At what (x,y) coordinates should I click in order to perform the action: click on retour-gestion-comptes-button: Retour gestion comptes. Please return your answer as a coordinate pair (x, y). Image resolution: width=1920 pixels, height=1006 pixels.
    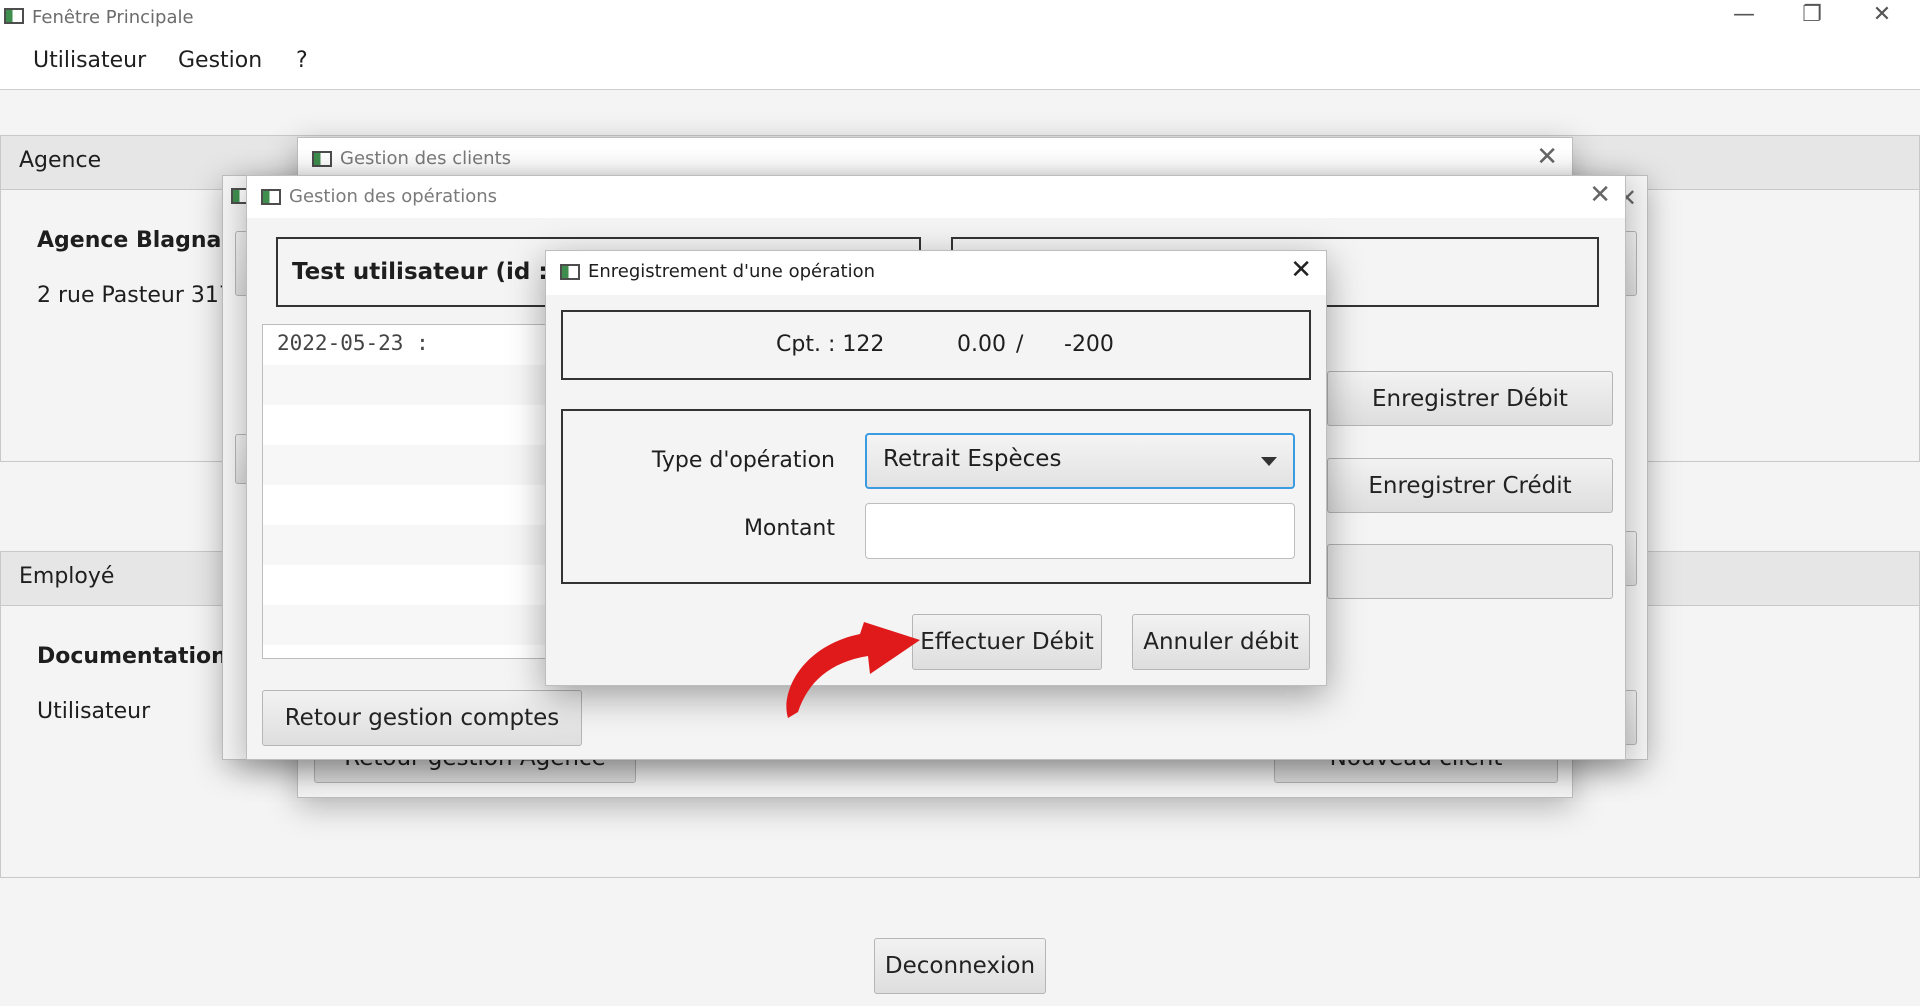
    Looking at the image, I should click on (422, 718).